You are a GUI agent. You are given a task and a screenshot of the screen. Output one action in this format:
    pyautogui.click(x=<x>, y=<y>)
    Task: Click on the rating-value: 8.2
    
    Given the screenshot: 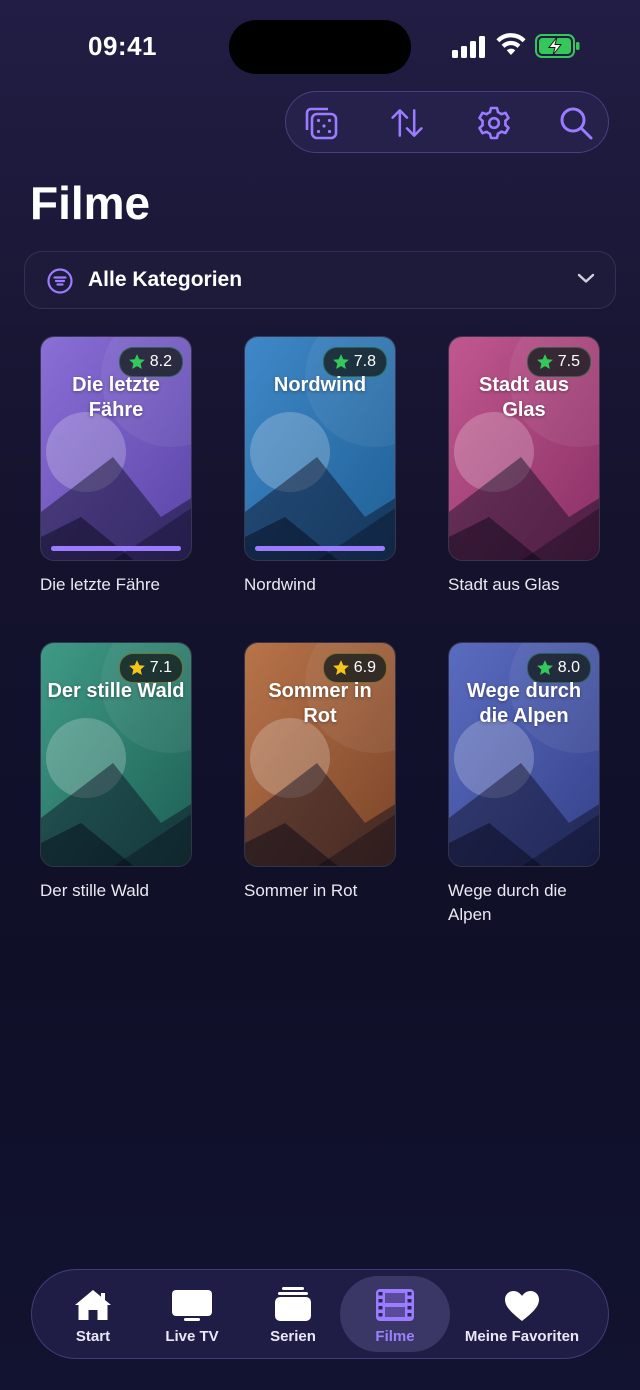 What is the action you would take?
    pyautogui.click(x=160, y=361)
    